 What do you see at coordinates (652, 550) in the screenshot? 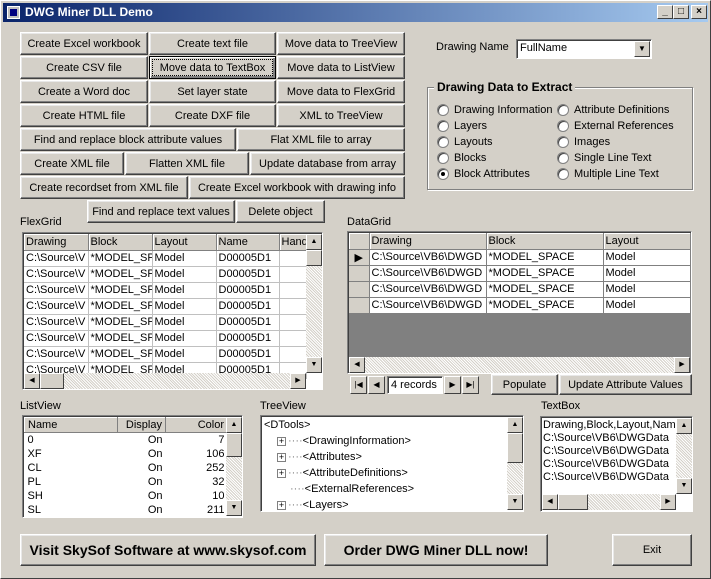
I see `exit-button: Exit` at bounding box center [652, 550].